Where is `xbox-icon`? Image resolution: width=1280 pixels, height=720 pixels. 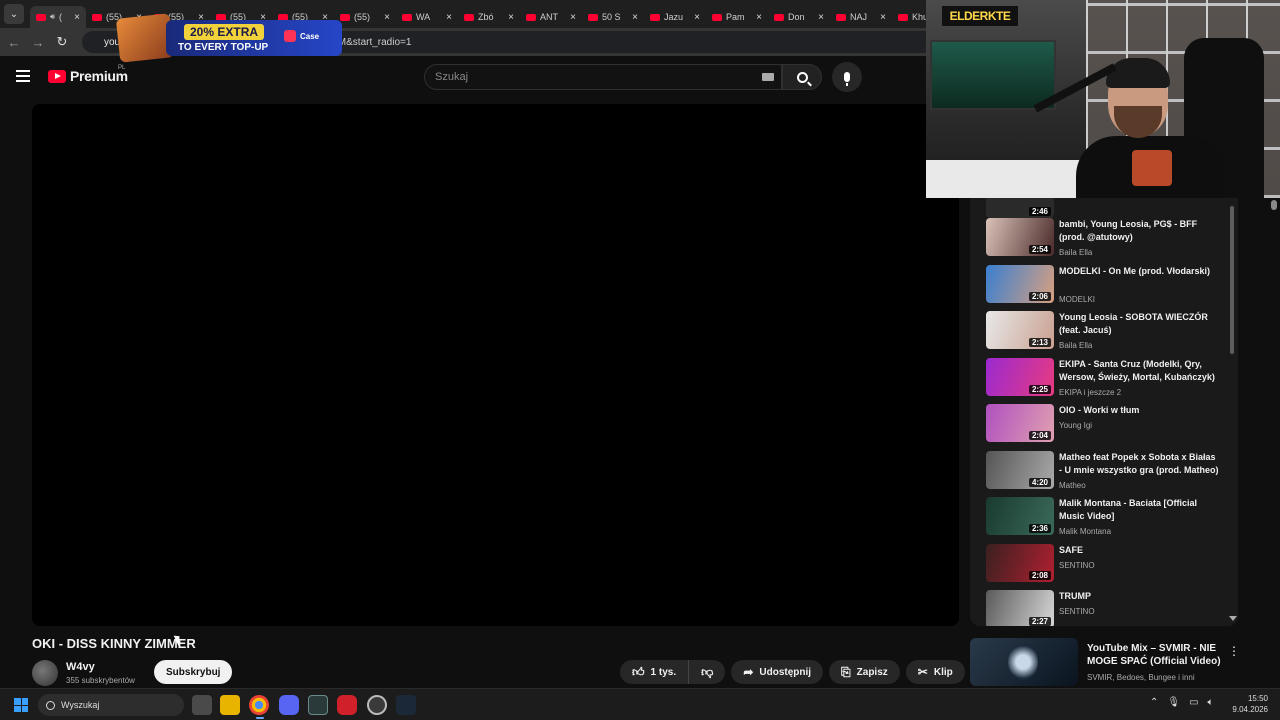
xbox-icon is located at coordinates (318, 705).